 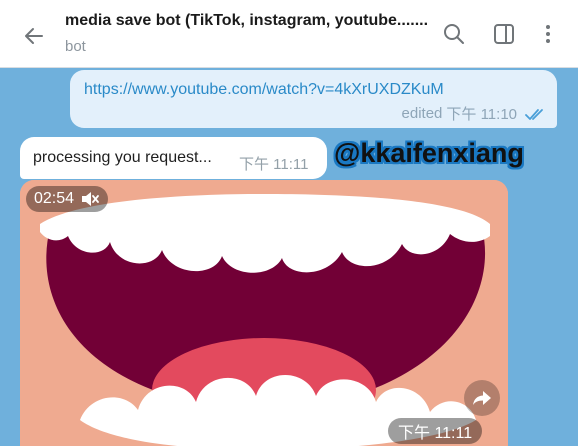 I want to click on forward-arrow-icon, so click(x=482, y=398).